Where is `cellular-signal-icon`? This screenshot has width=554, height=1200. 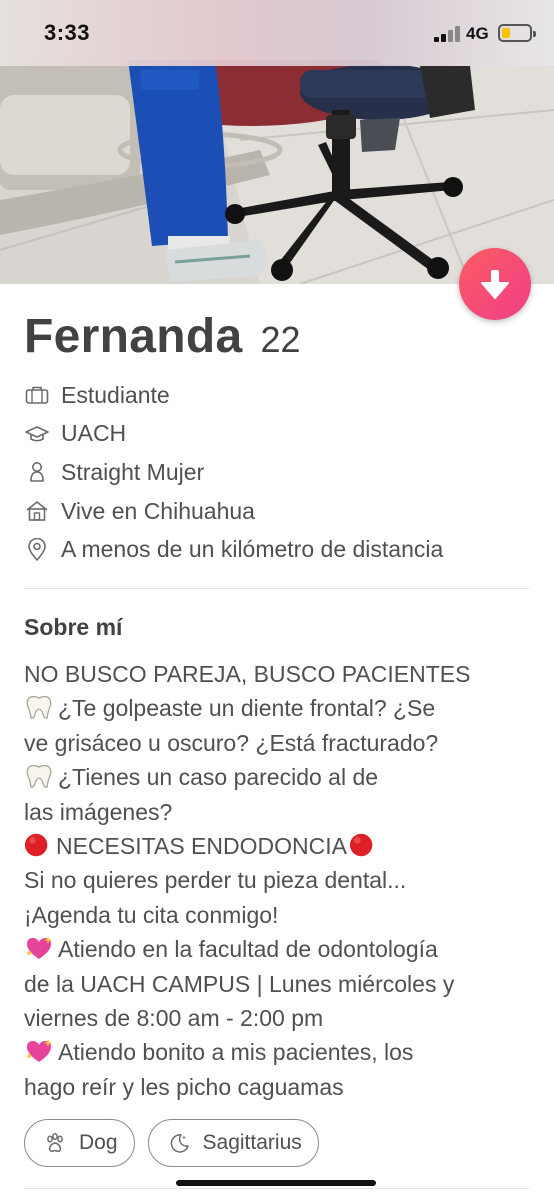
cellular-signal-icon is located at coordinates (447, 34).